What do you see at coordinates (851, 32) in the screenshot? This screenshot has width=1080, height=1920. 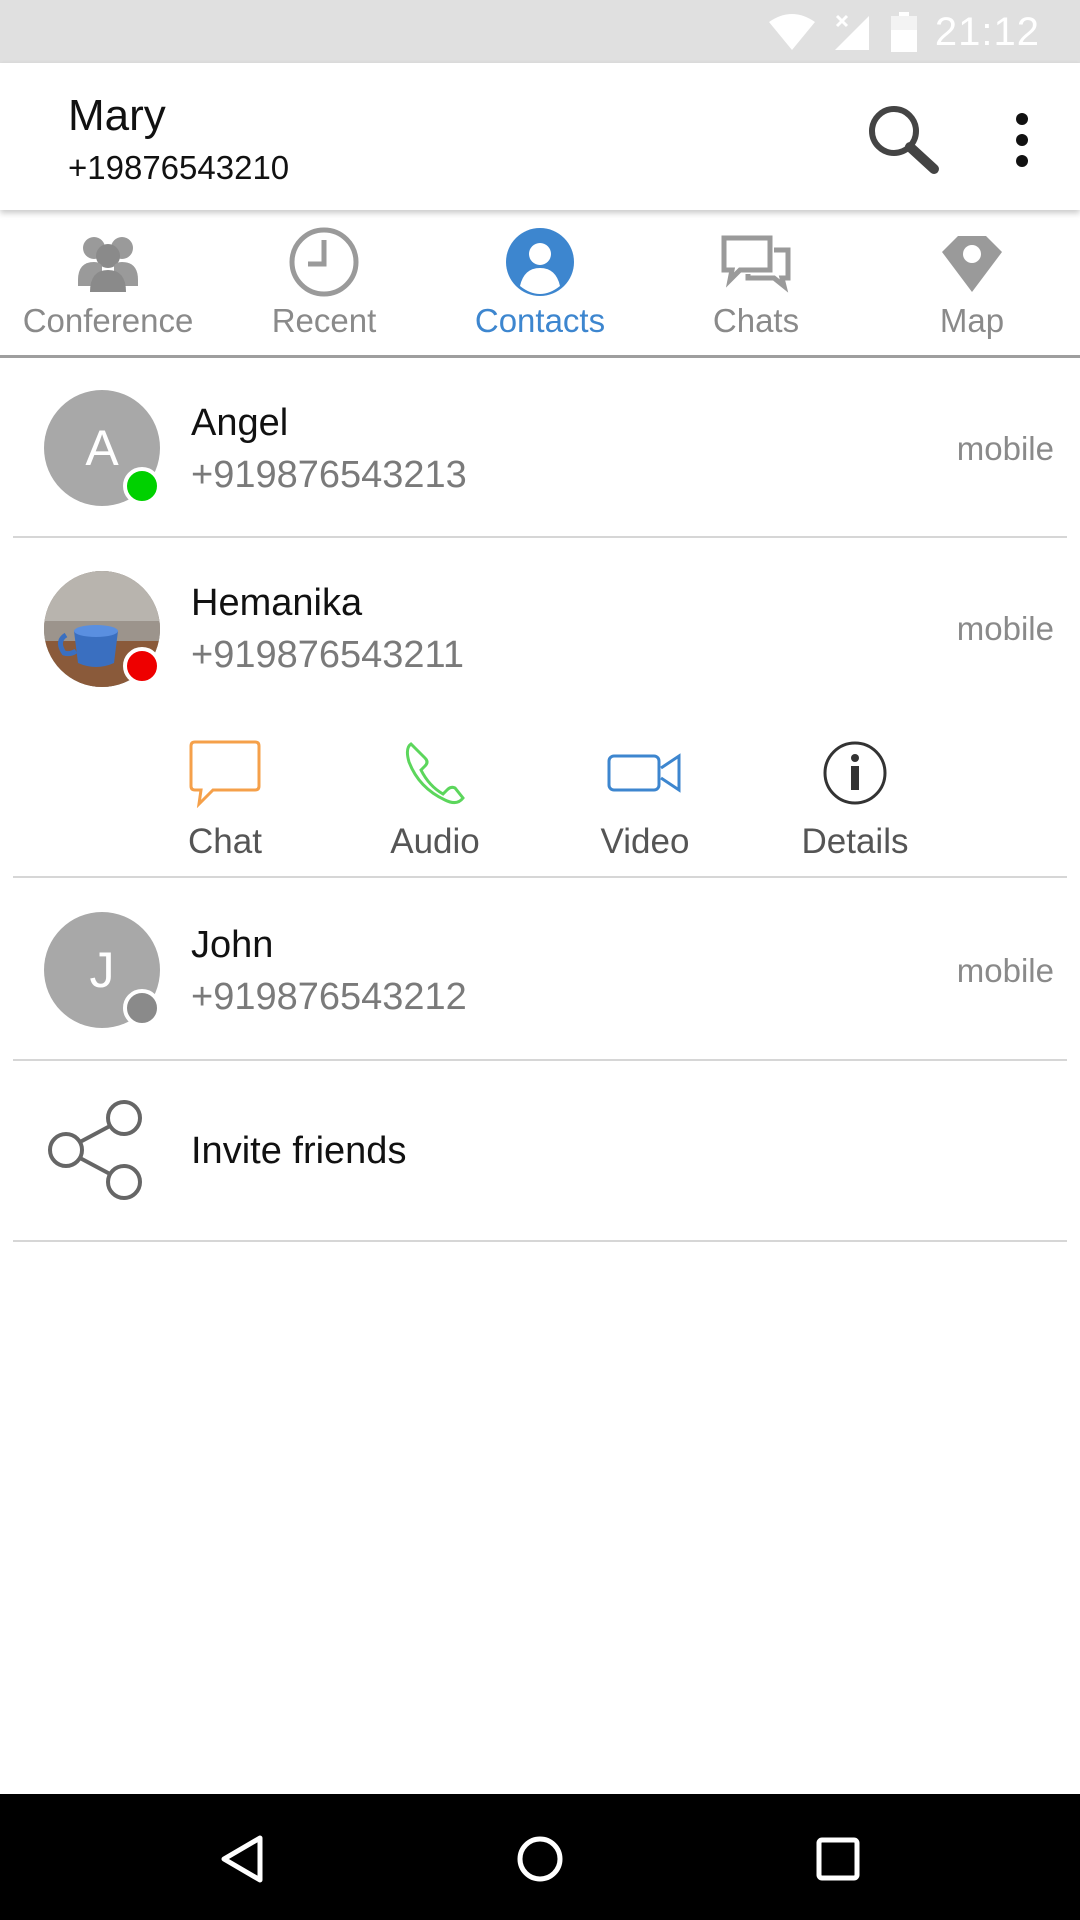 I see `signal-off-icon` at bounding box center [851, 32].